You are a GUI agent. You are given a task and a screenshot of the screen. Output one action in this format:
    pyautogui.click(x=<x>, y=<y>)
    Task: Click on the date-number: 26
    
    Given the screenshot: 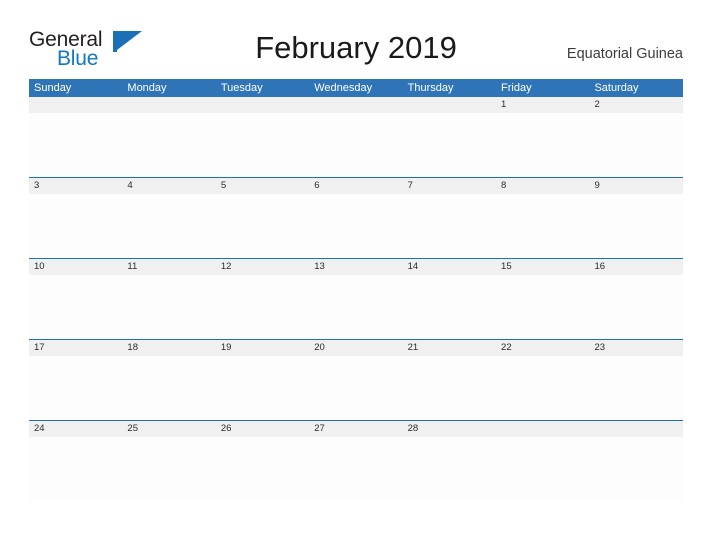 What is the action you would take?
    pyautogui.click(x=262, y=429)
    